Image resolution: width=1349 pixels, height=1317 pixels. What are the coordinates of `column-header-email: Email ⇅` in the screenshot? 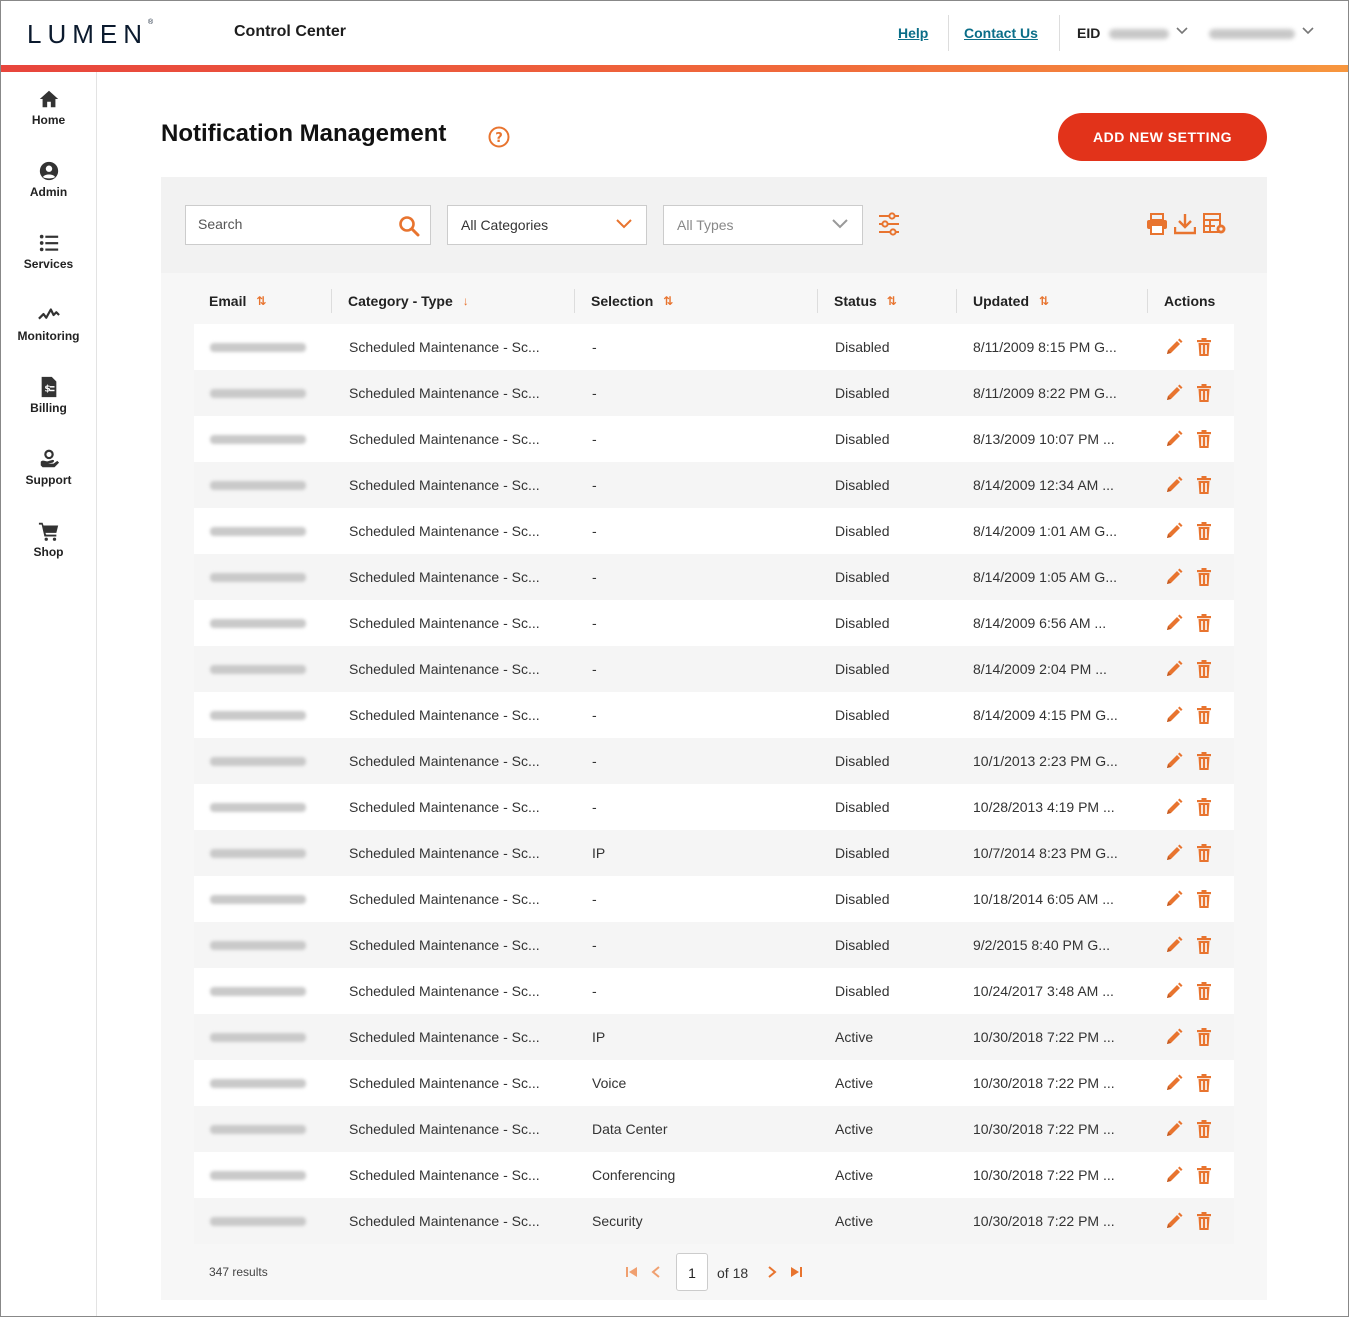 It's located at (237, 301).